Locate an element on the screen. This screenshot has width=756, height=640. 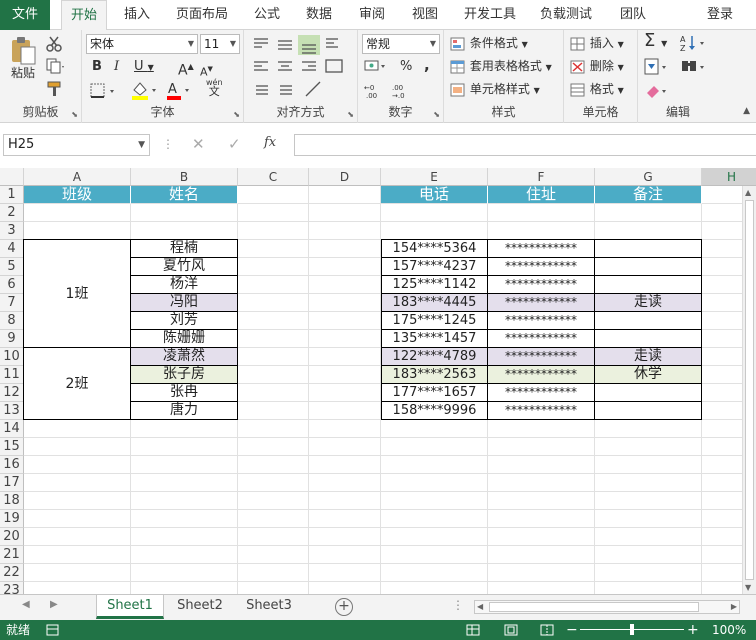
phonetic-button: wén 文 is located at coordinates (214, 87).